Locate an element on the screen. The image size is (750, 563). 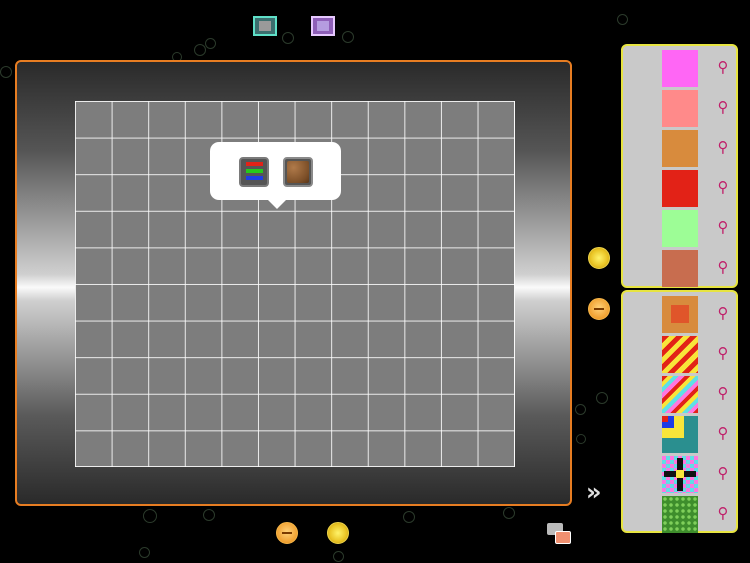
zoom-out-button is located at coordinates (599, 309).